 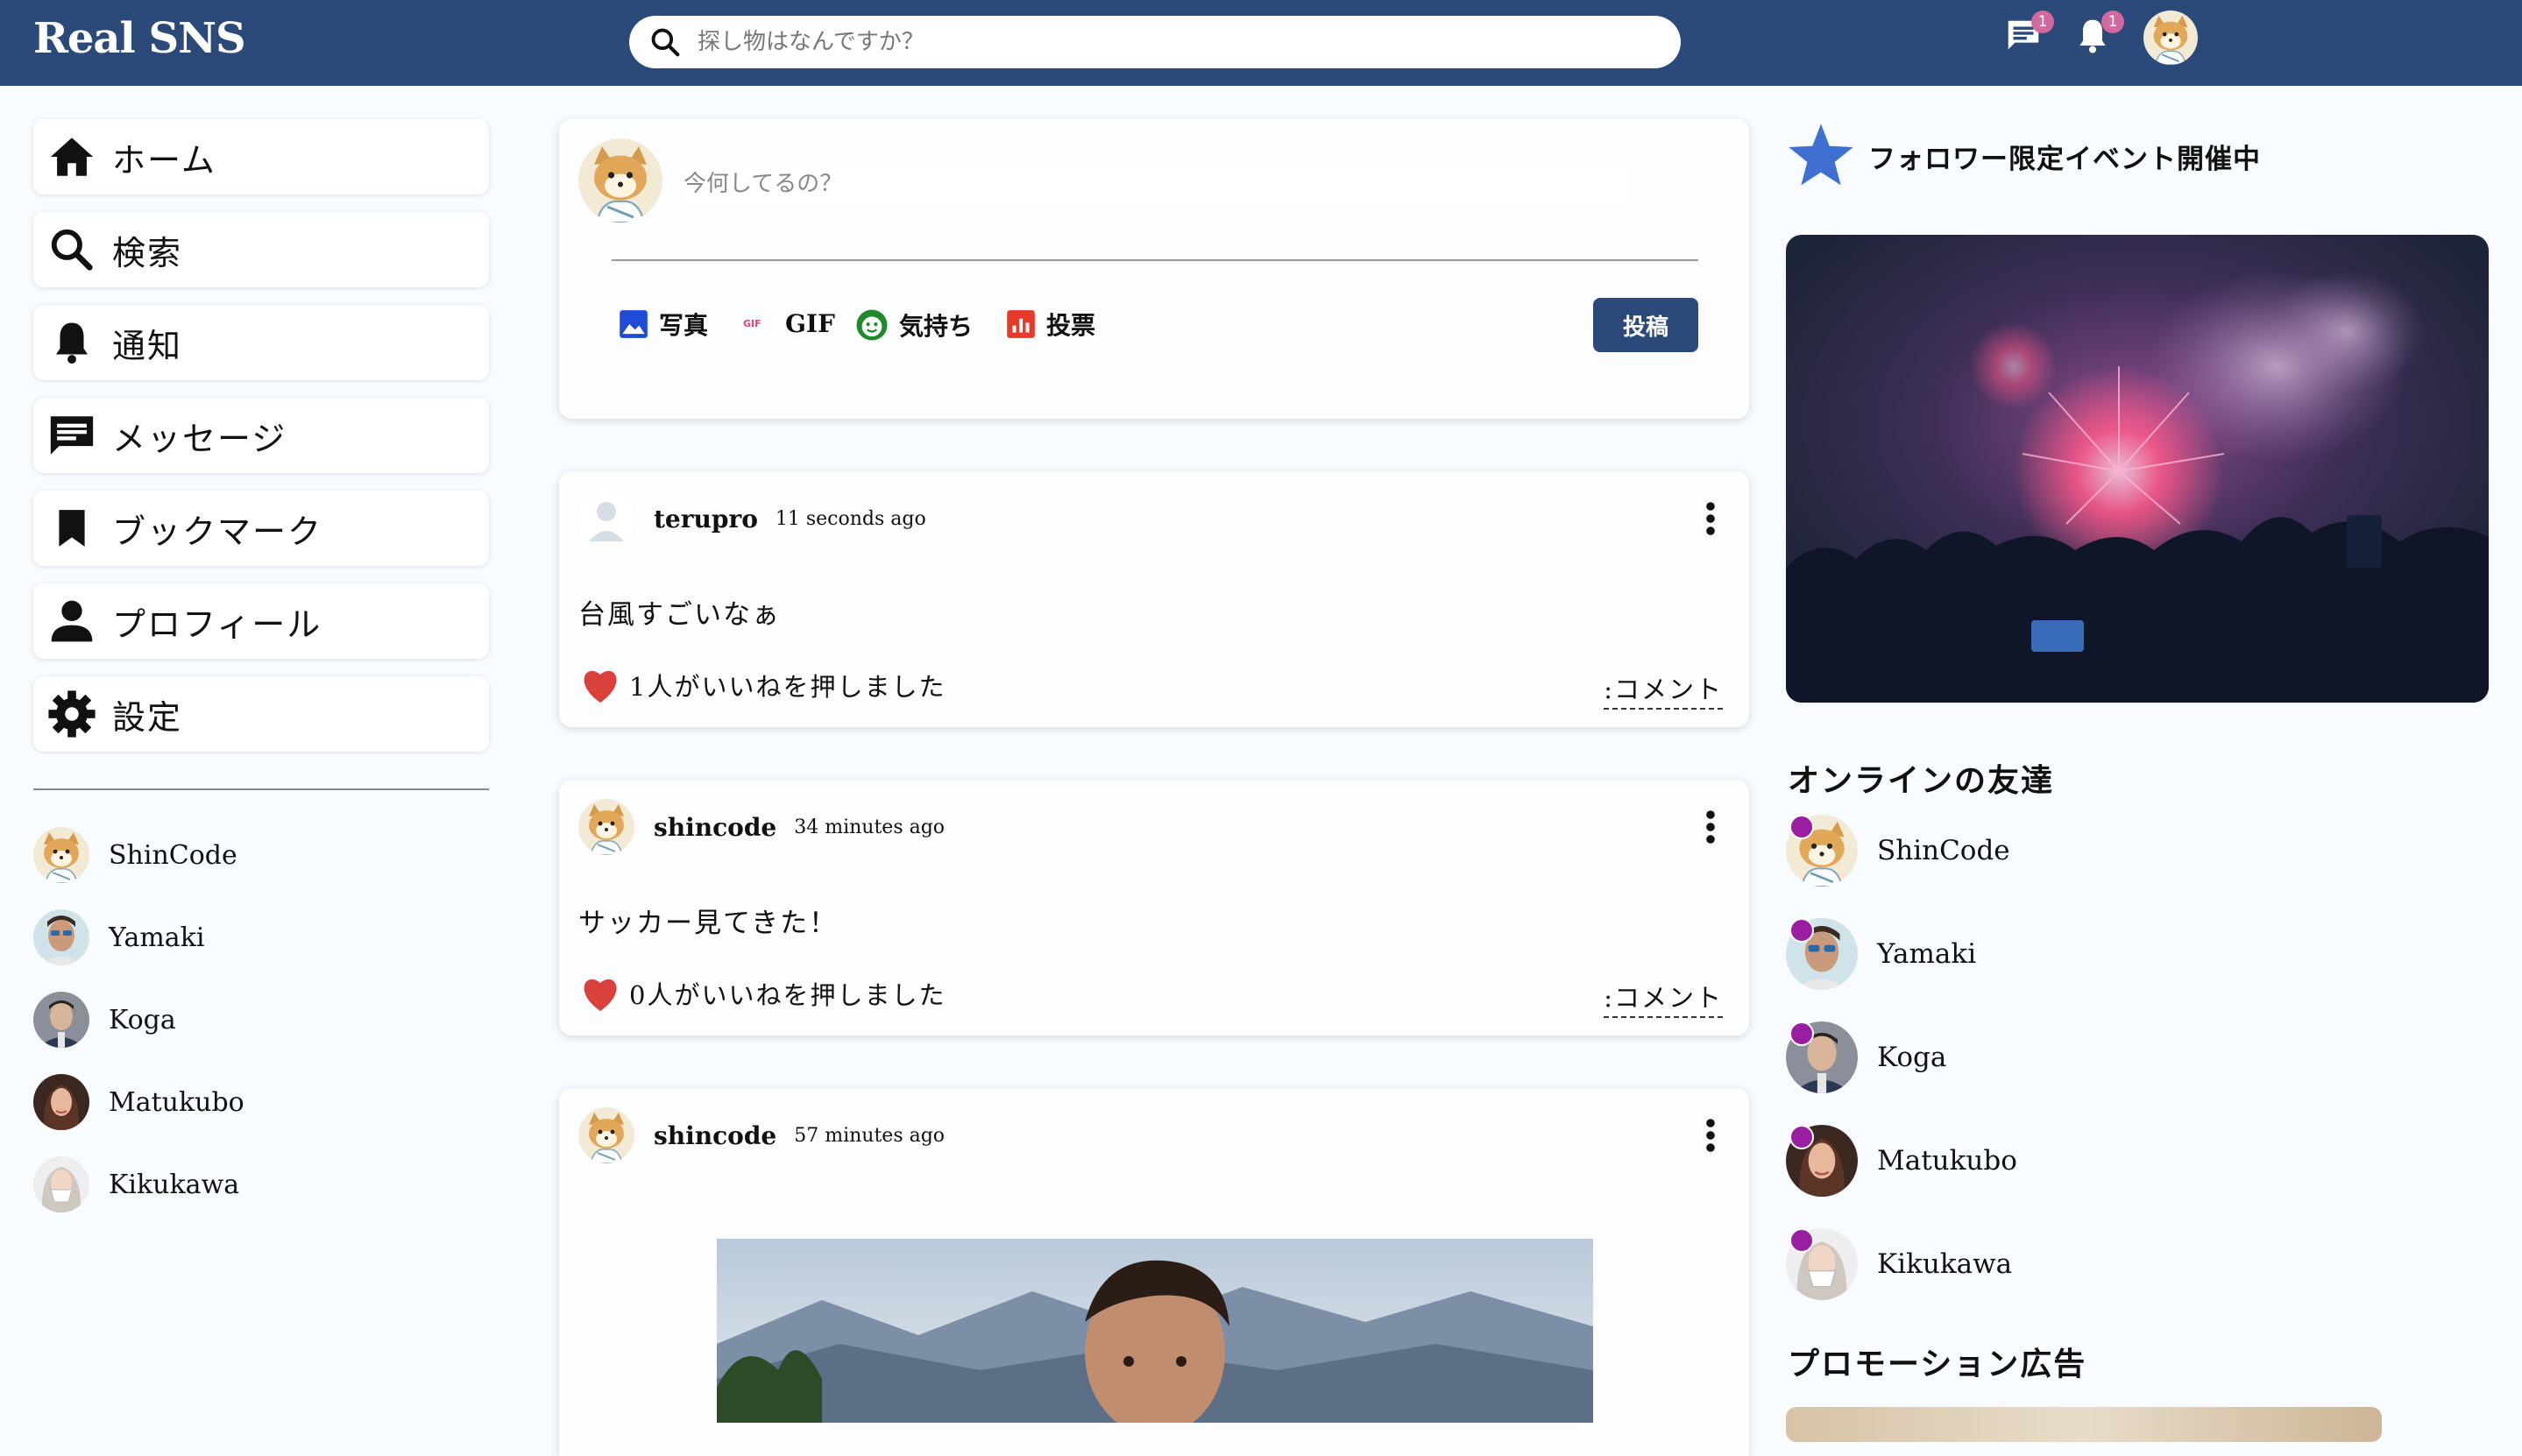 What do you see at coordinates (217, 531) in the screenshot?
I see `sidebar-item-label: ブックマーク` at bounding box center [217, 531].